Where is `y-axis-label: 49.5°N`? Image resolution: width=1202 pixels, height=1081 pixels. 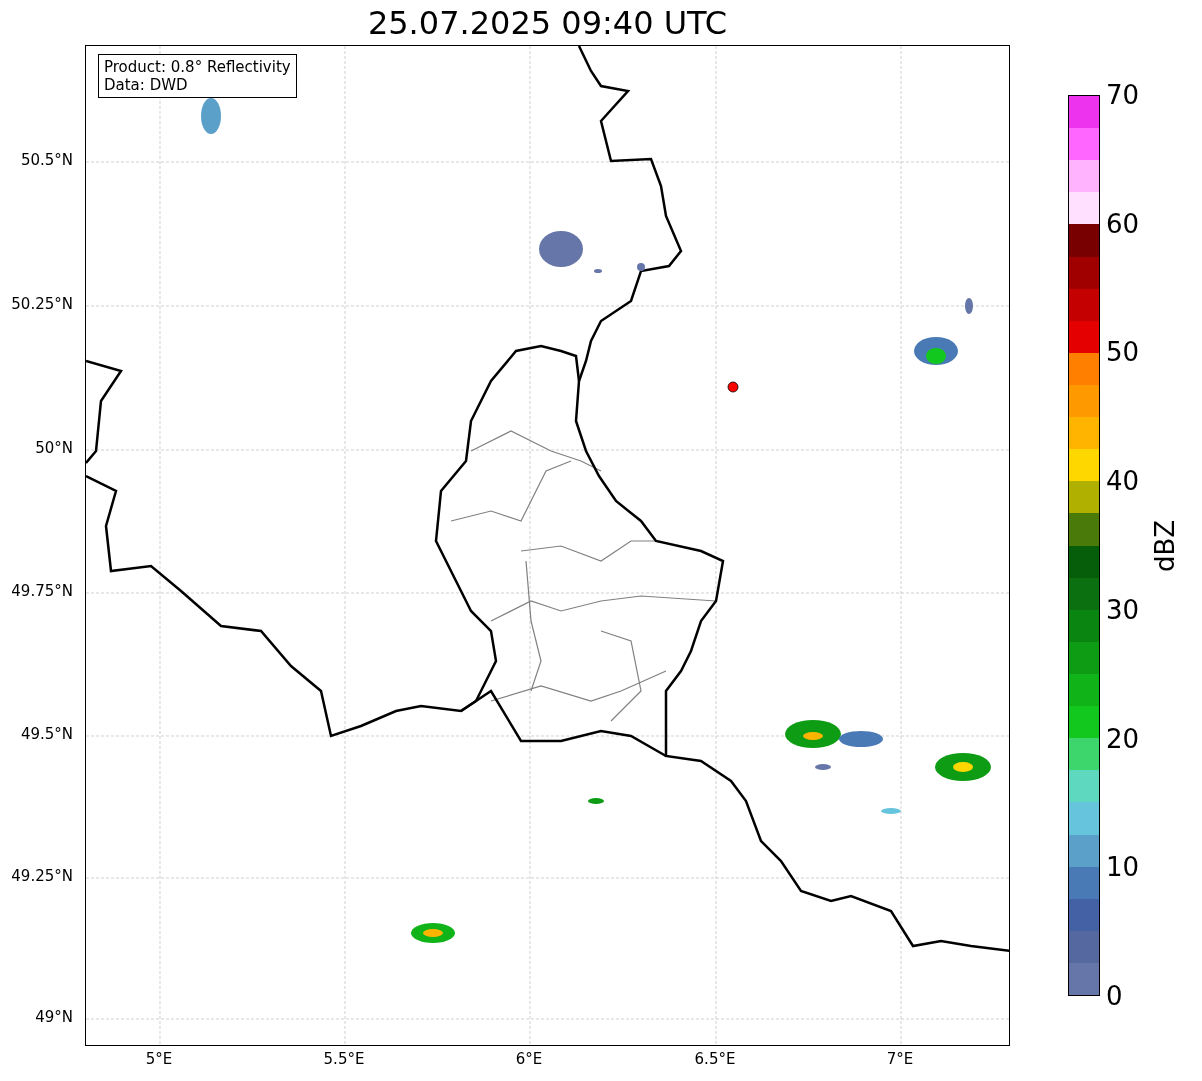 y-axis-label: 49.5°N is located at coordinates (46, 734).